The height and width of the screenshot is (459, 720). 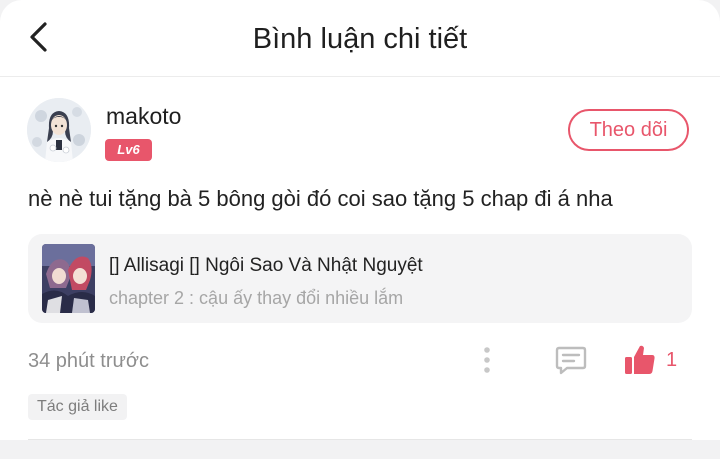 I want to click on user-avatar-icon, so click(x=59, y=130).